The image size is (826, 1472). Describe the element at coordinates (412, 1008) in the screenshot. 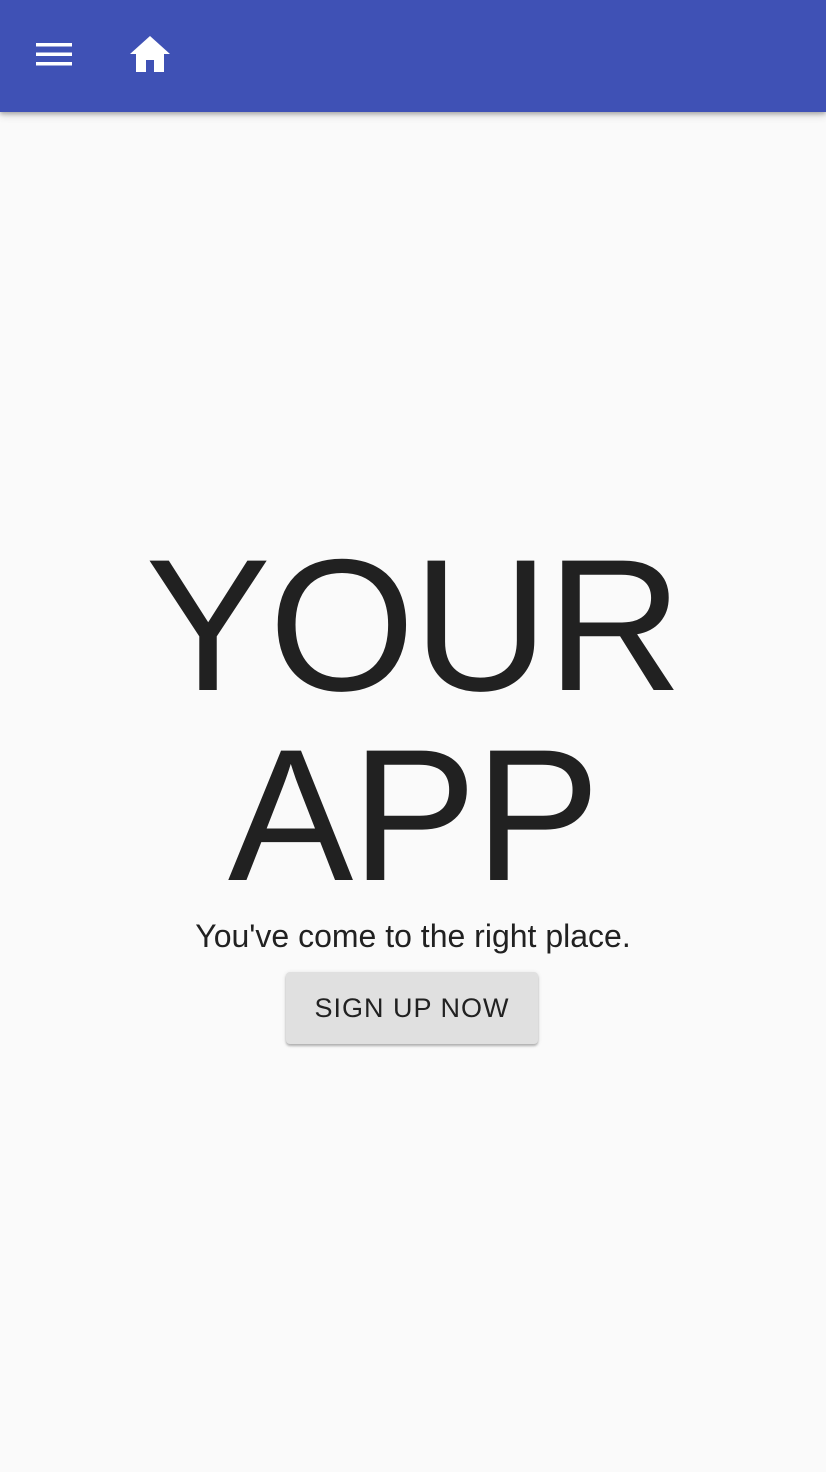

I see `sign-up-button: SIGN UP NOW` at that location.